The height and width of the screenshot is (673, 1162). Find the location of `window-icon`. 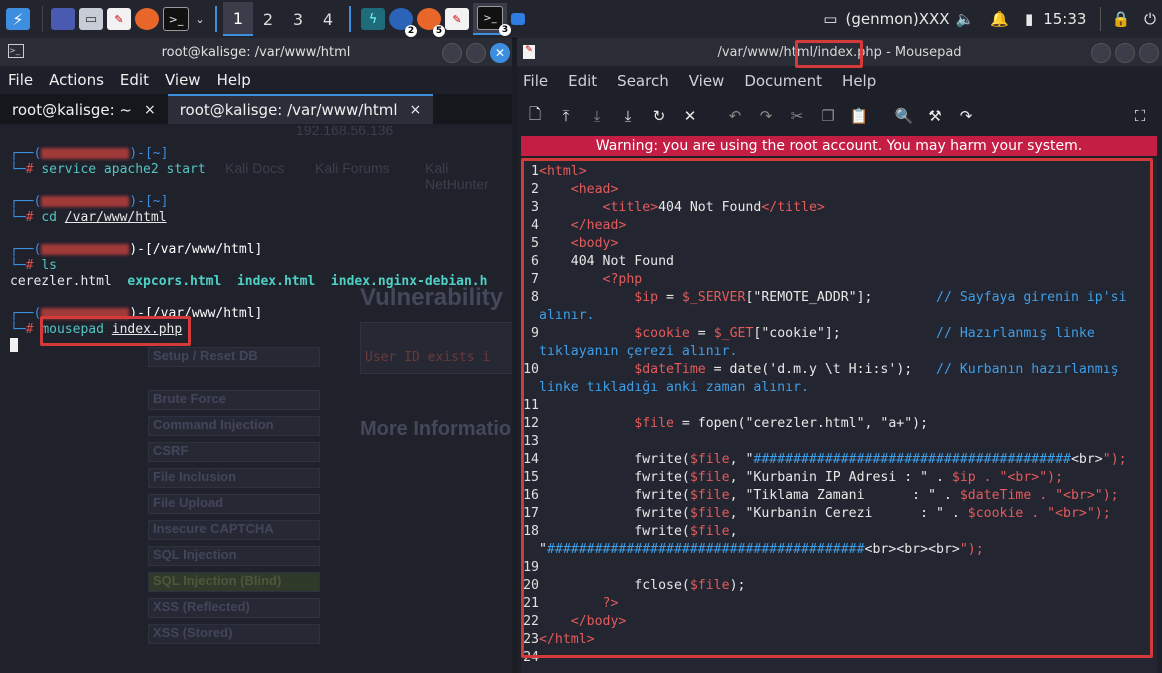

window-icon is located at coordinates (518, 19).